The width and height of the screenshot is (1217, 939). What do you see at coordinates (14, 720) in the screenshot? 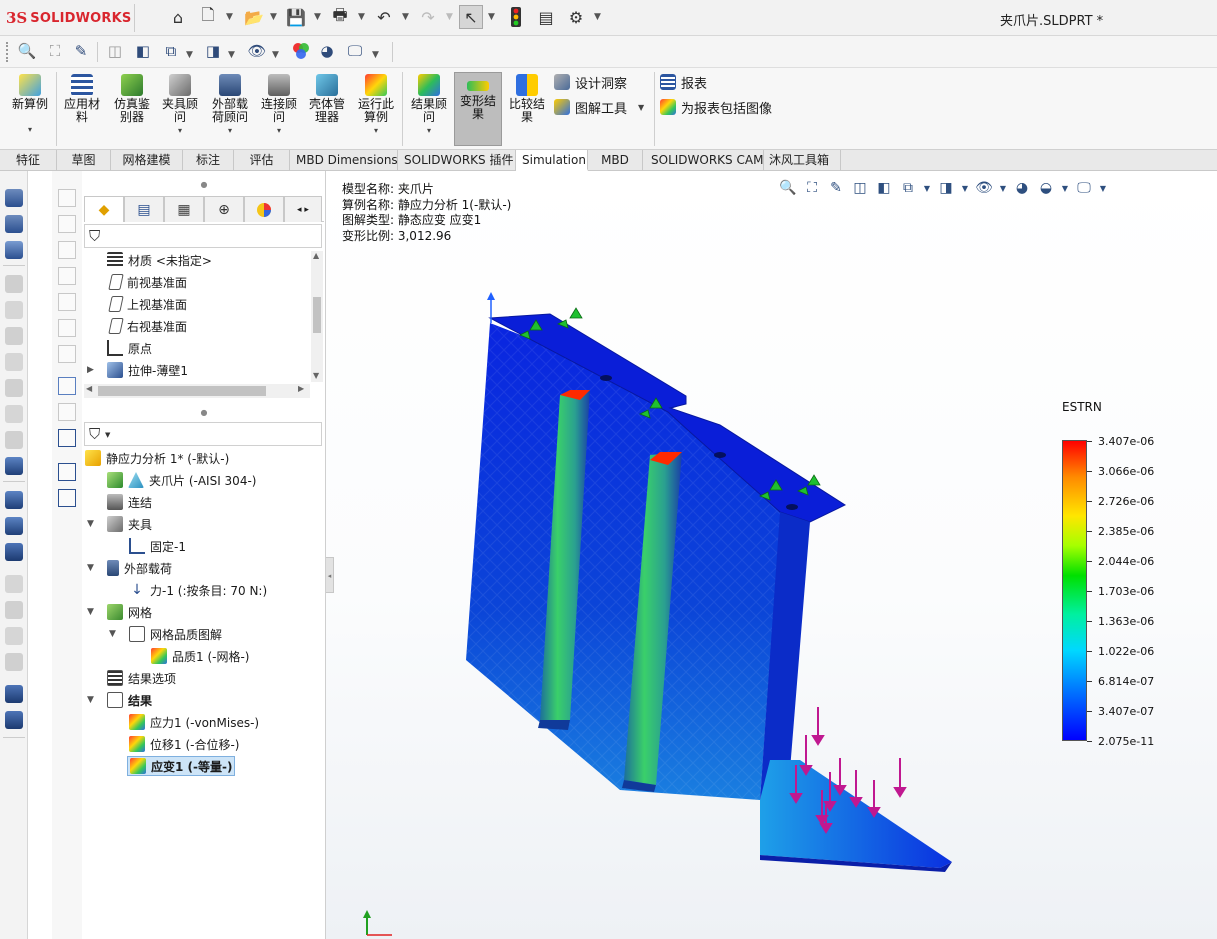
I see `animate-icon` at bounding box center [14, 720].